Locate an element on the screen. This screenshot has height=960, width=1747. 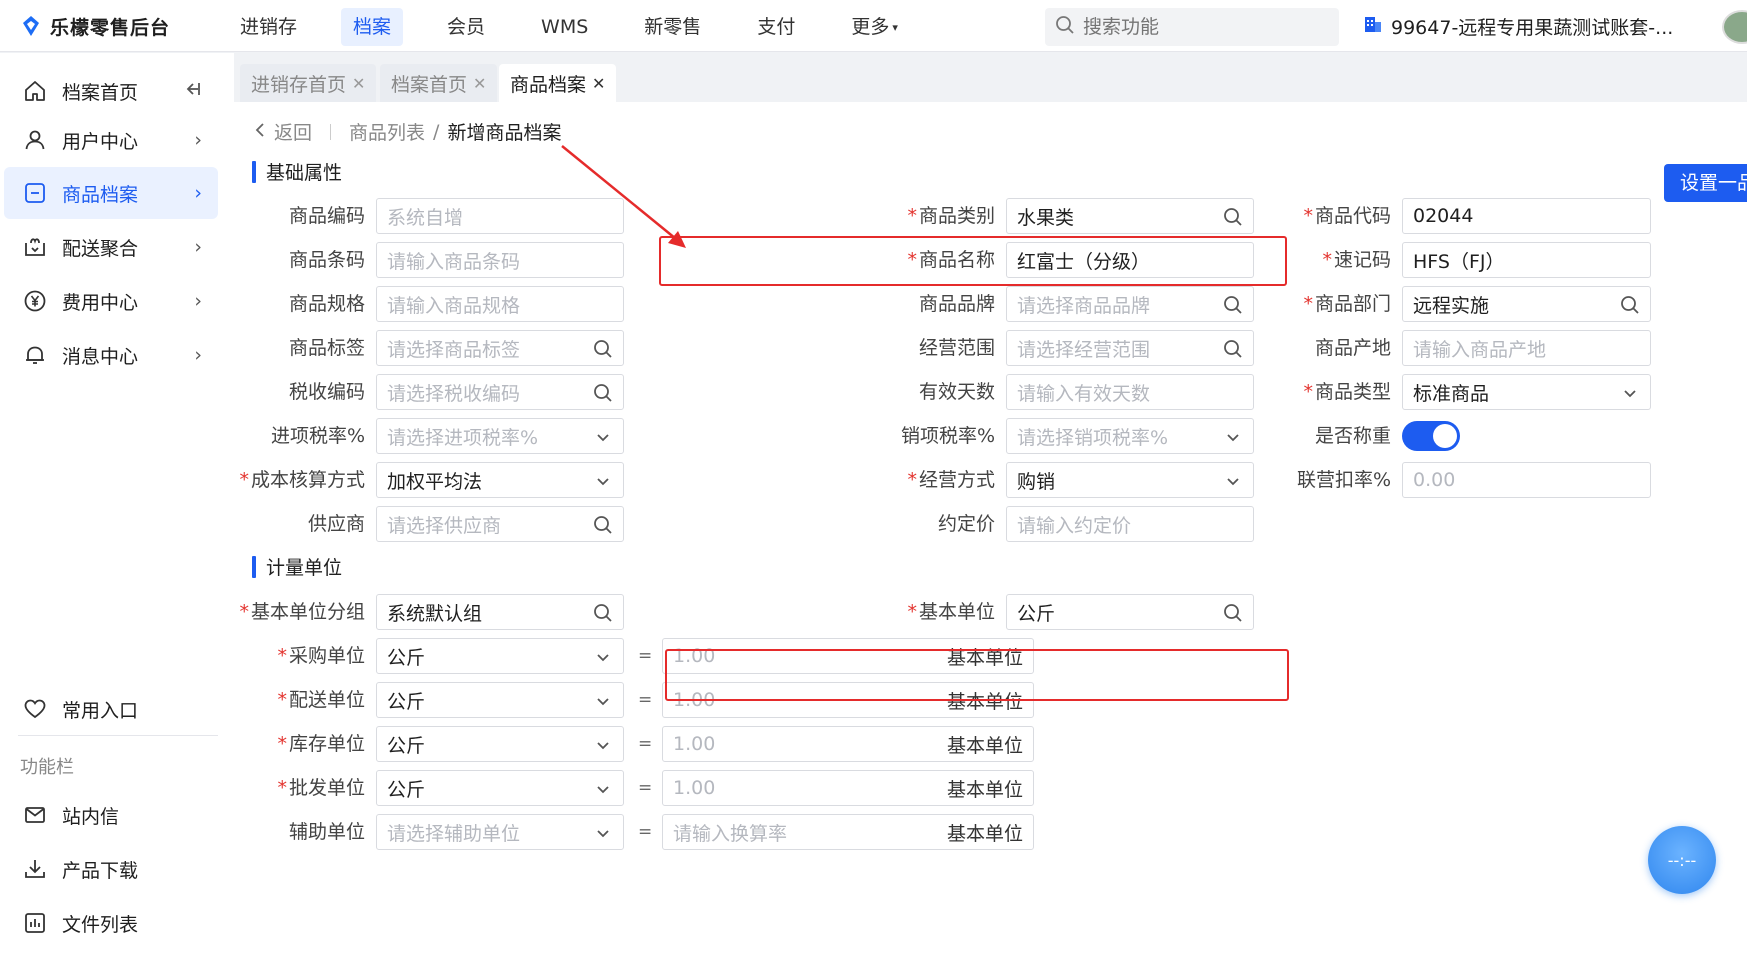
annotation-arrow is located at coordinates (623, 196).